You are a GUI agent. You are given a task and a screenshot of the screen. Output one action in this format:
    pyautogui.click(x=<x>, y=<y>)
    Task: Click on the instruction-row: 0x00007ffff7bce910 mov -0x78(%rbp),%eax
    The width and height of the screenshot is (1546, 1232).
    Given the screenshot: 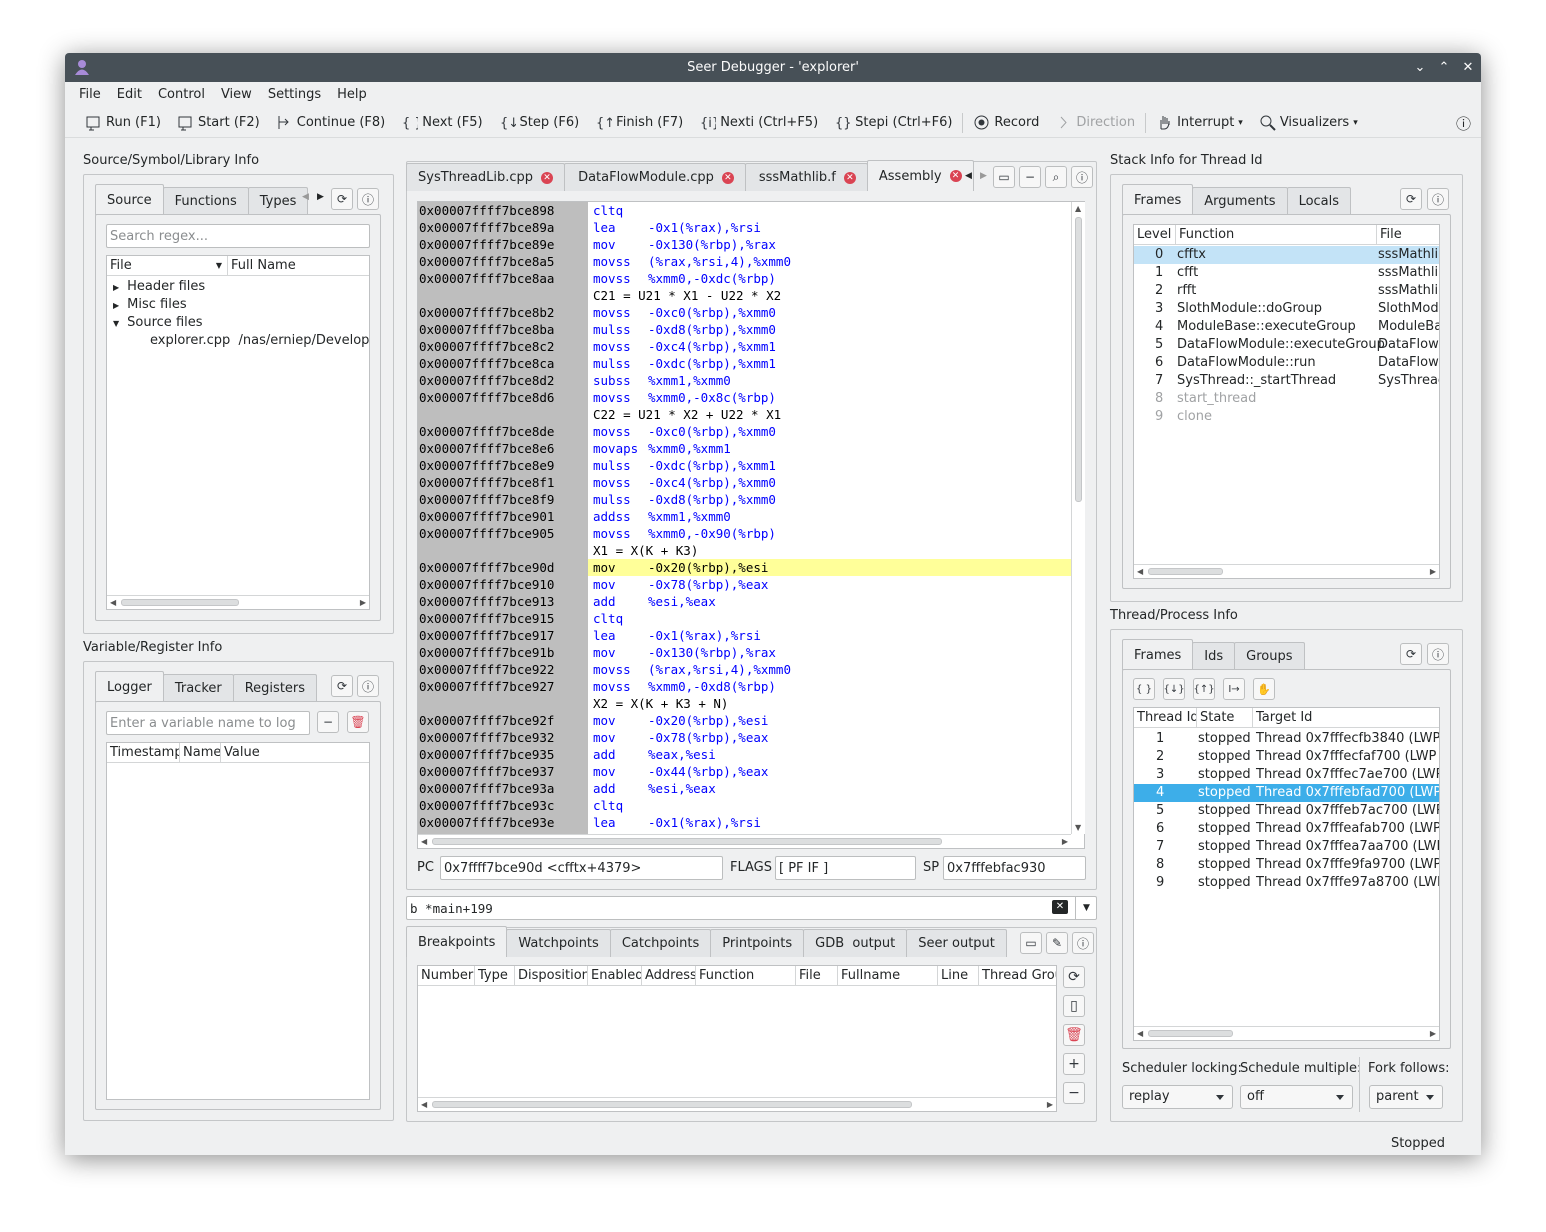 What is the action you would take?
    pyautogui.click(x=745, y=584)
    